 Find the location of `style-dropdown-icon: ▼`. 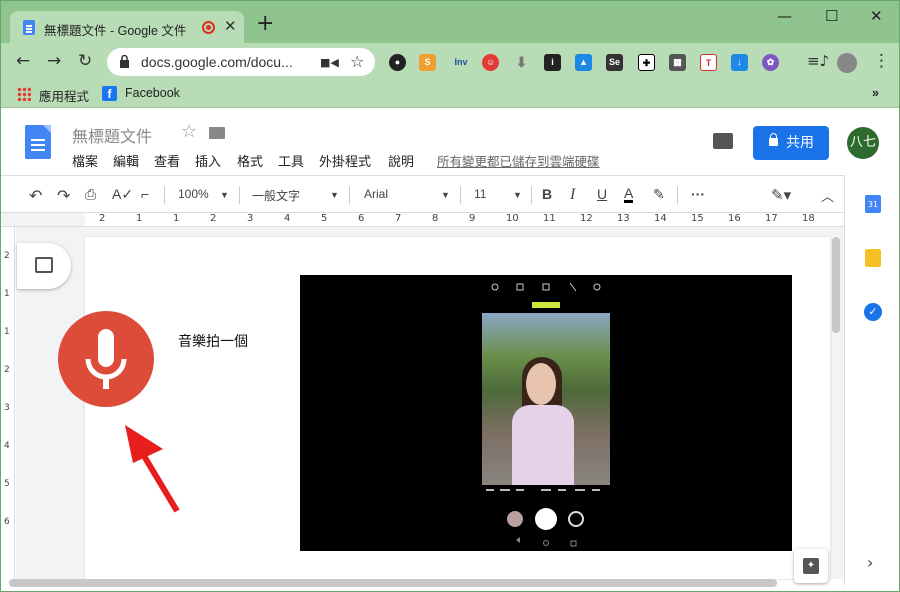

style-dropdown-icon: ▼ is located at coordinates (334, 195).